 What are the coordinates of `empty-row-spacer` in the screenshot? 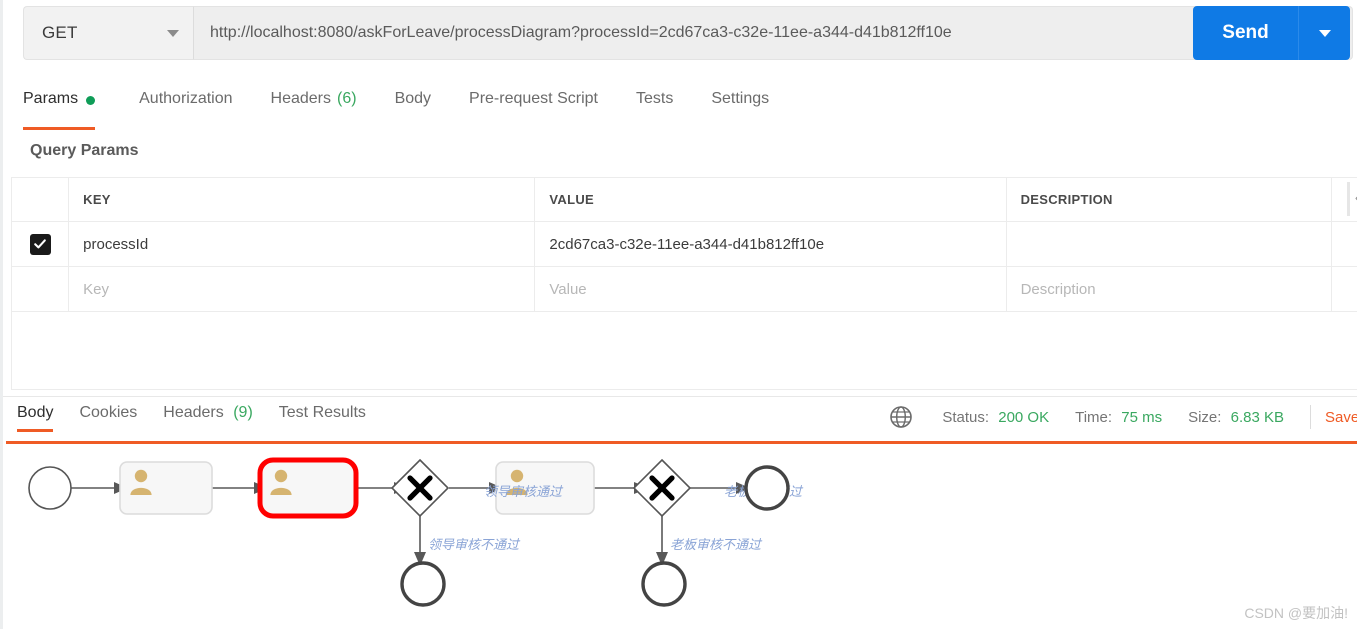 It's located at (1344, 289).